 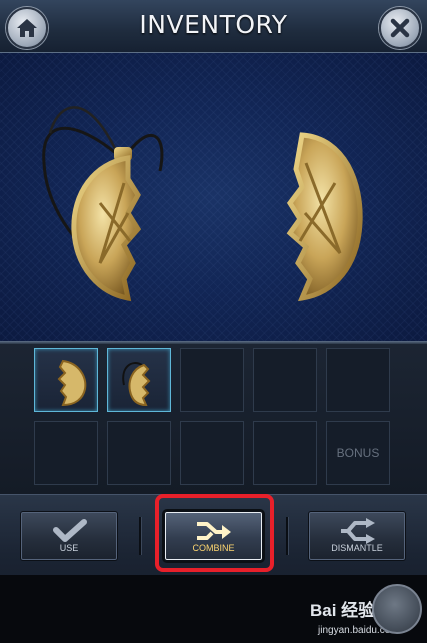 I want to click on dismantle-button: DISMANTLE, so click(x=357, y=536).